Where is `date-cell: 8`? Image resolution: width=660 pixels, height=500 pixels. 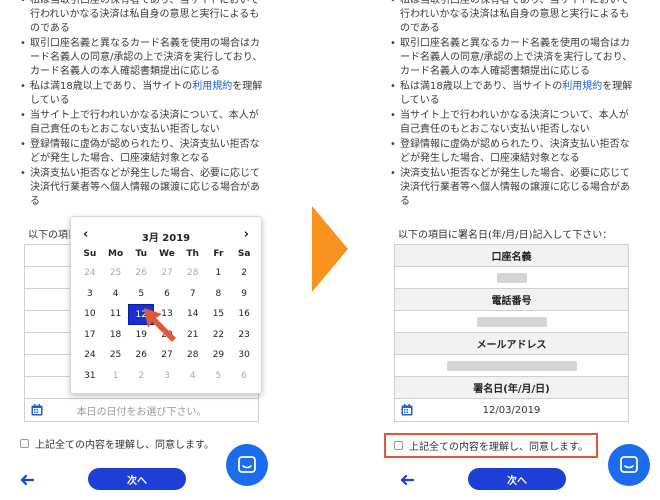 date-cell: 8 is located at coordinates (219, 294).